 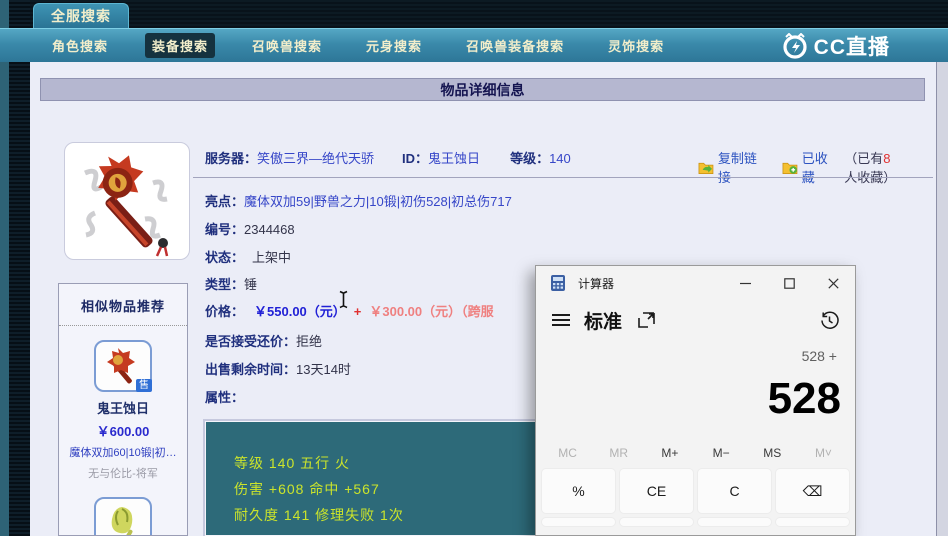 I want to click on similar-item-icon-2: 售, so click(x=123, y=516).